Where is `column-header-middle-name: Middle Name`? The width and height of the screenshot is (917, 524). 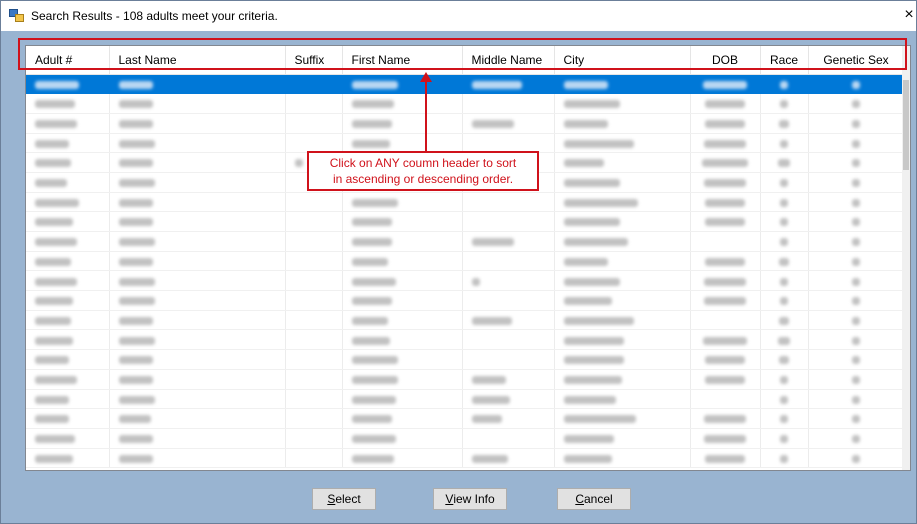
column-header-middle-name: Middle Name is located at coordinates (508, 60).